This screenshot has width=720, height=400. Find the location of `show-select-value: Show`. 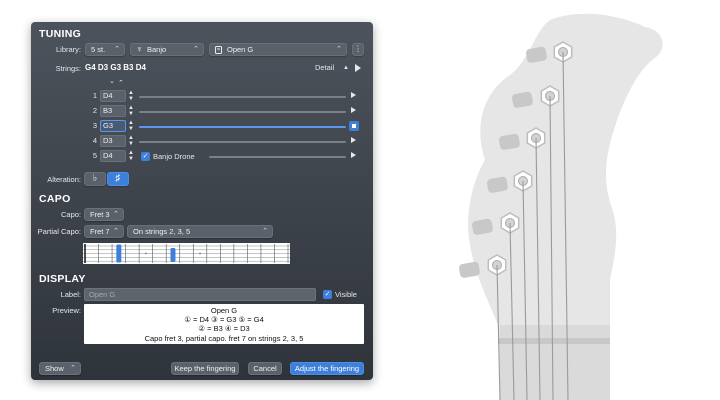

show-select-value: Show is located at coordinates (54, 368).